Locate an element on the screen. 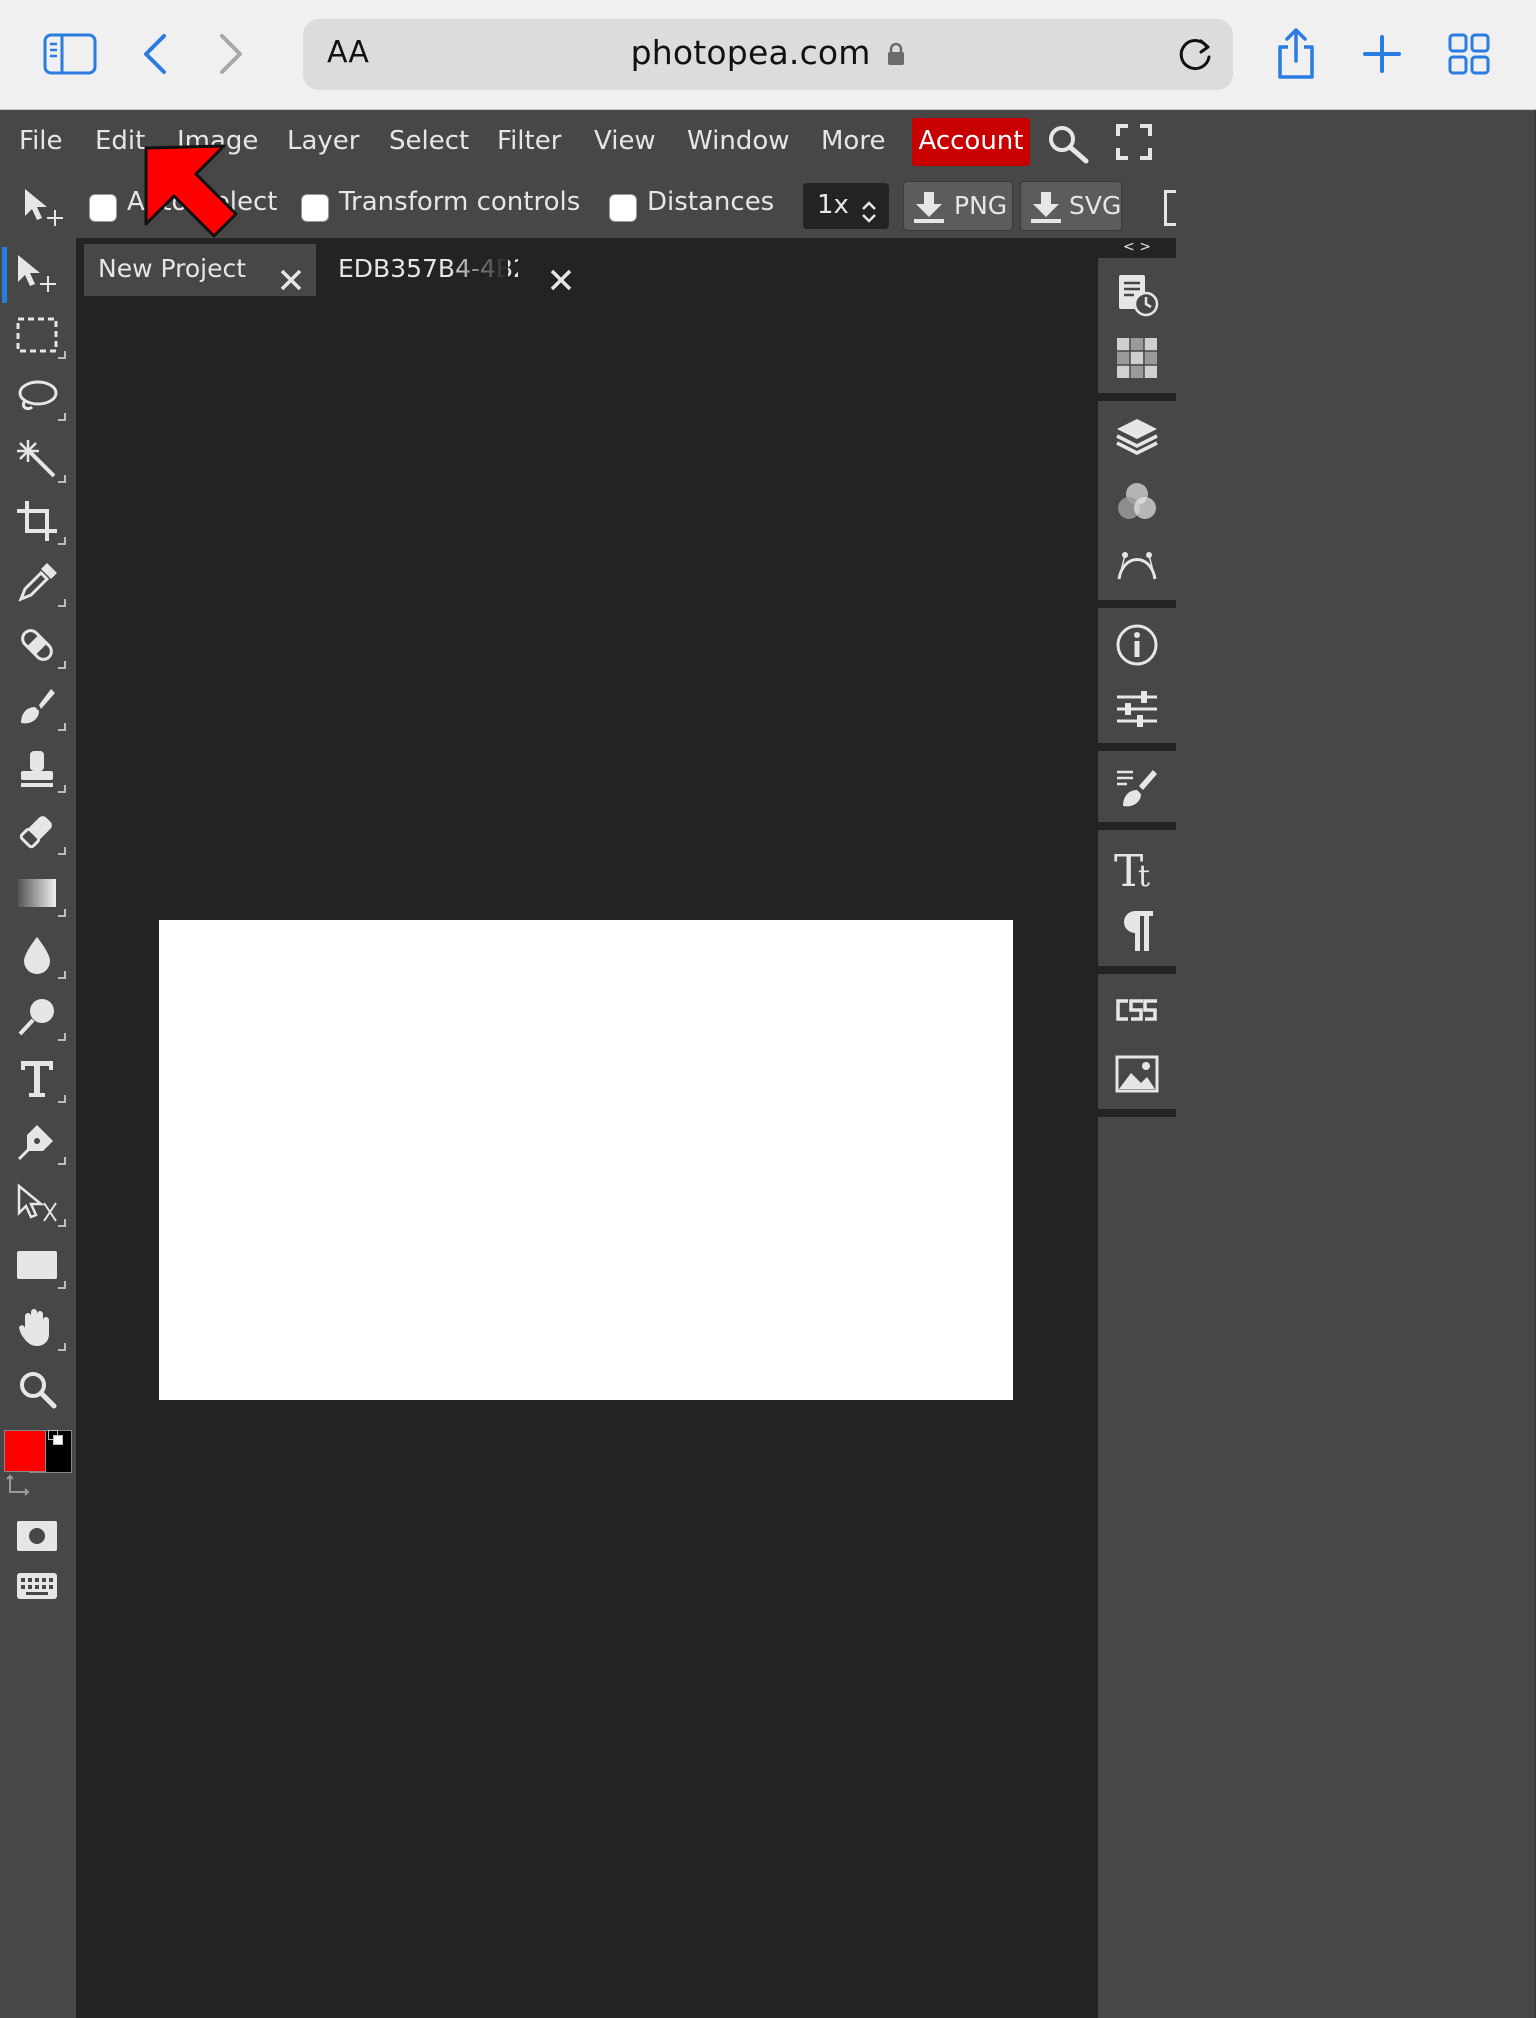  type-icon is located at coordinates (37, 1081).